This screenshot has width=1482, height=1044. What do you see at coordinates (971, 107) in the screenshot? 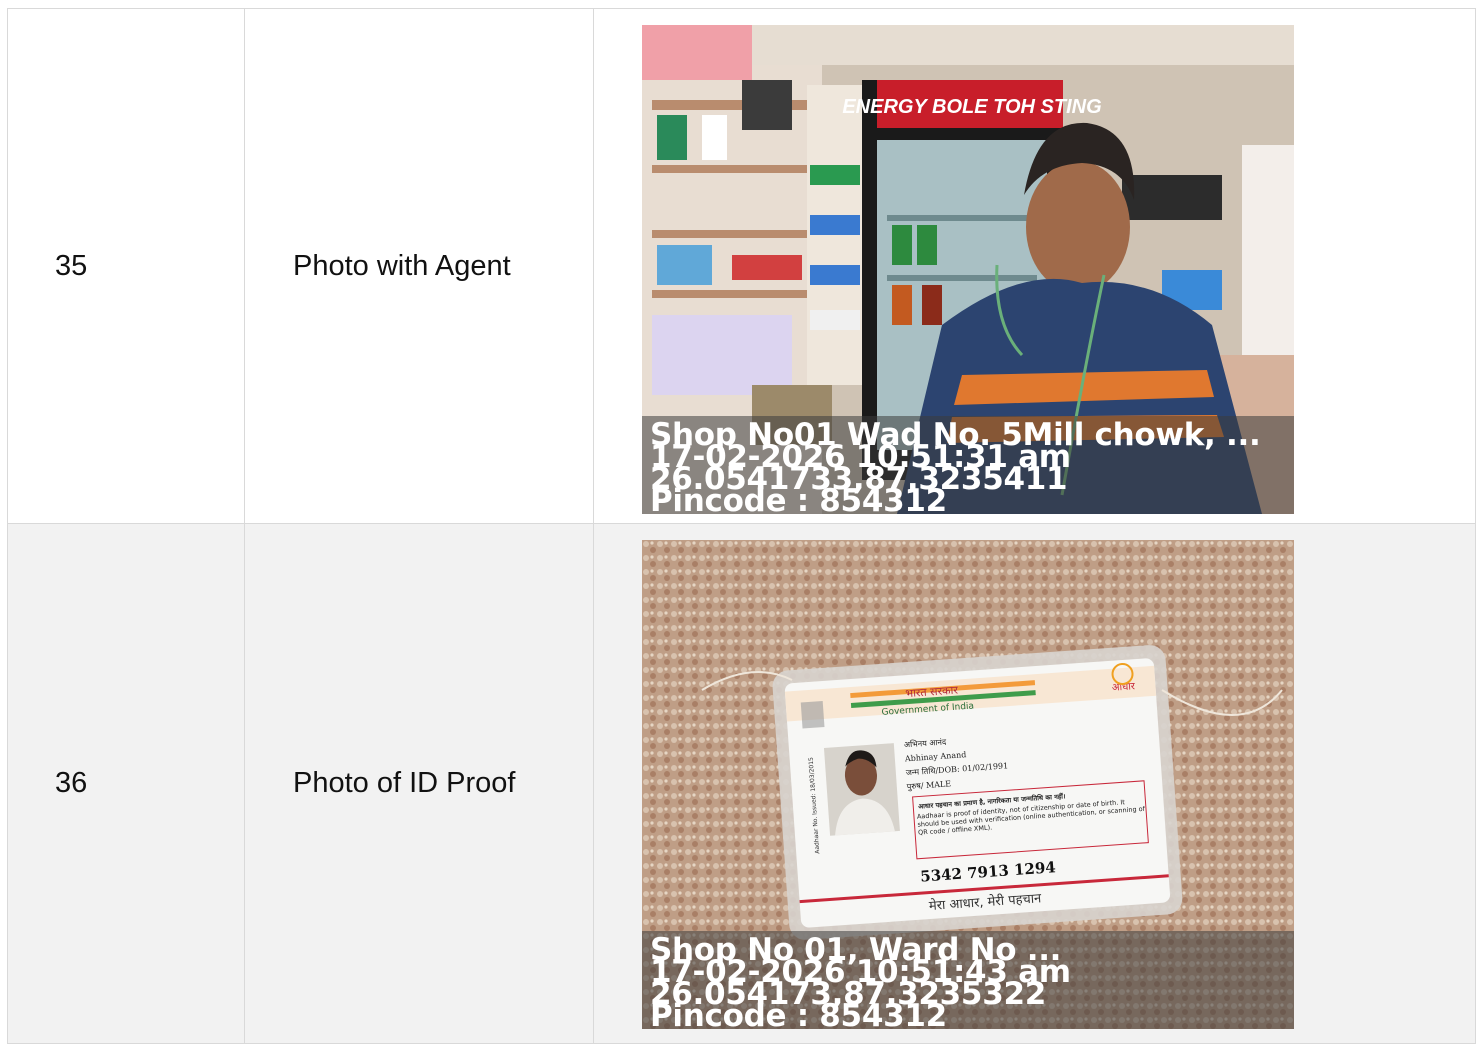
I see `fridge-sign-text: ENERGY BOLE TOH STING` at bounding box center [971, 107].